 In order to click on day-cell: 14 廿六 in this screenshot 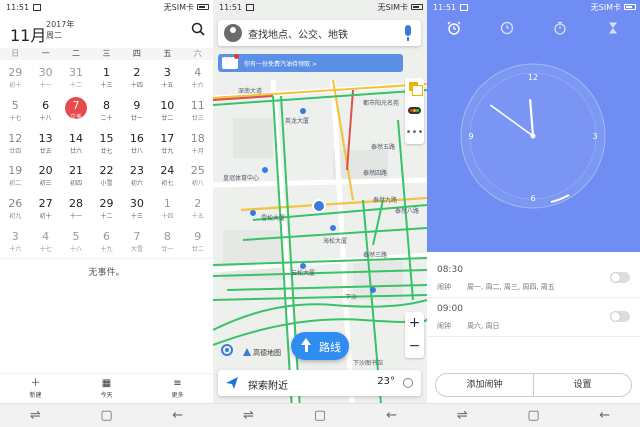, I will do `click(76, 144)`.